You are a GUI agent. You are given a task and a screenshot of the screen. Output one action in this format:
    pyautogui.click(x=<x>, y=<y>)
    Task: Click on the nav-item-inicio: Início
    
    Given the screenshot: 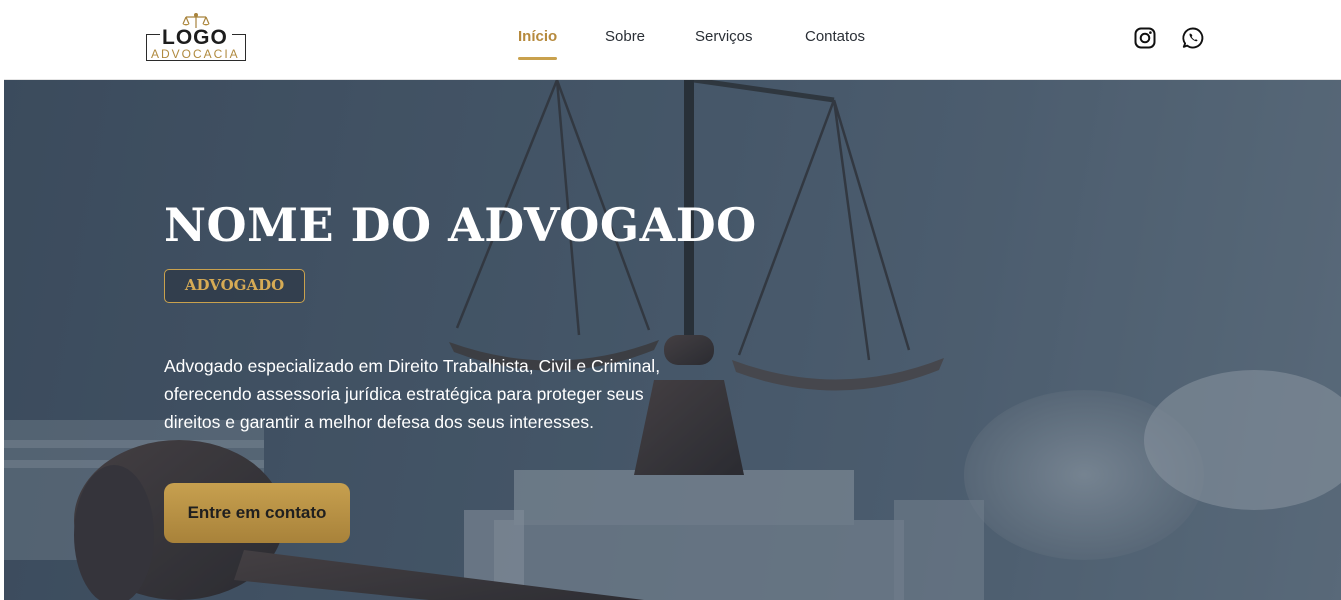 What is the action you would take?
    pyautogui.click(x=537, y=44)
    